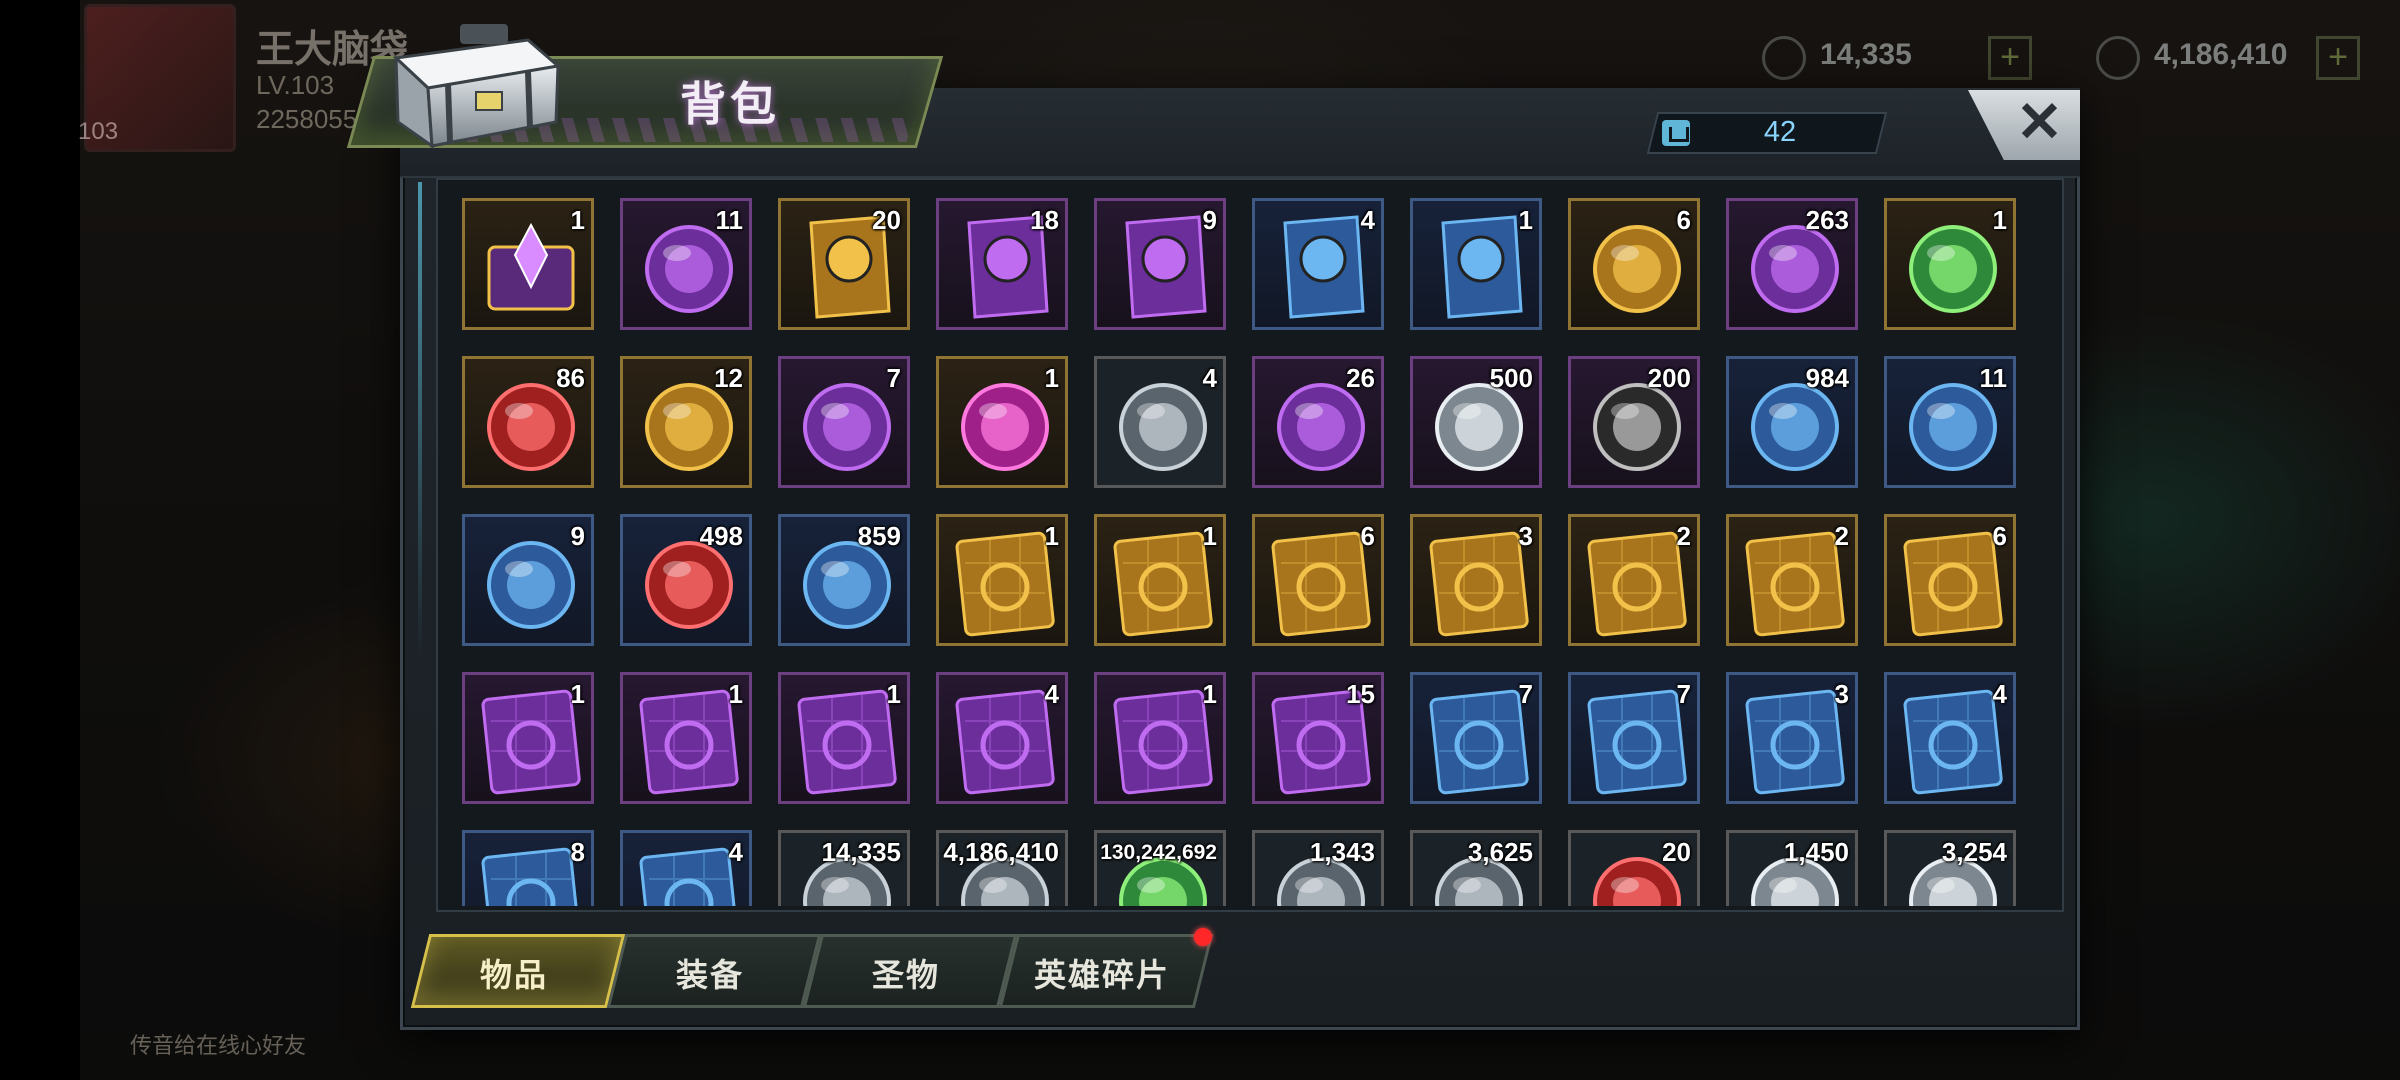 The width and height of the screenshot is (2400, 1080). I want to click on item-count: 3,625, so click(1500, 852).